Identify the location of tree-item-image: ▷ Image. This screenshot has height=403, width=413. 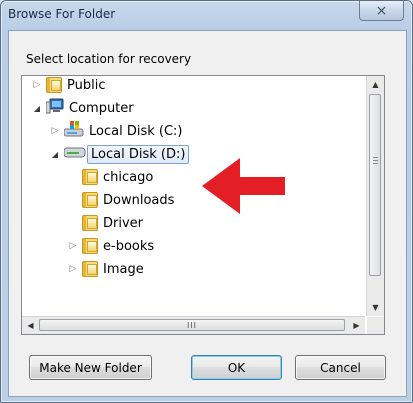
(106, 269).